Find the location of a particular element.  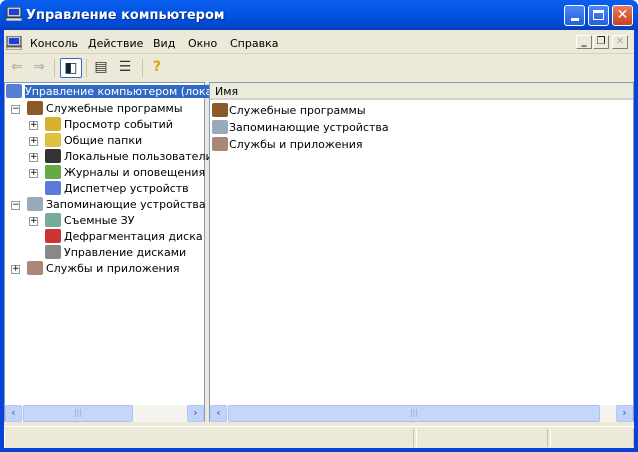

minimize-button is located at coordinates (574, 15).